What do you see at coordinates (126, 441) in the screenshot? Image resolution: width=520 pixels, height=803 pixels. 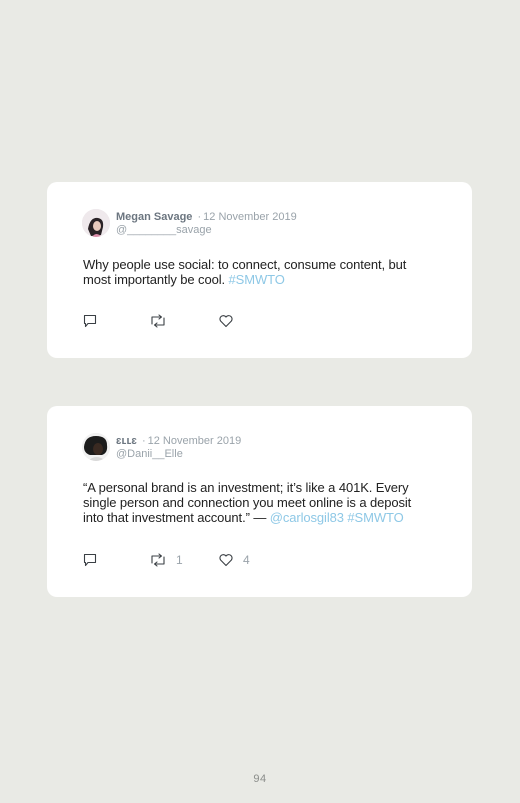 I see `author-name: ɛʟʟɛ` at bounding box center [126, 441].